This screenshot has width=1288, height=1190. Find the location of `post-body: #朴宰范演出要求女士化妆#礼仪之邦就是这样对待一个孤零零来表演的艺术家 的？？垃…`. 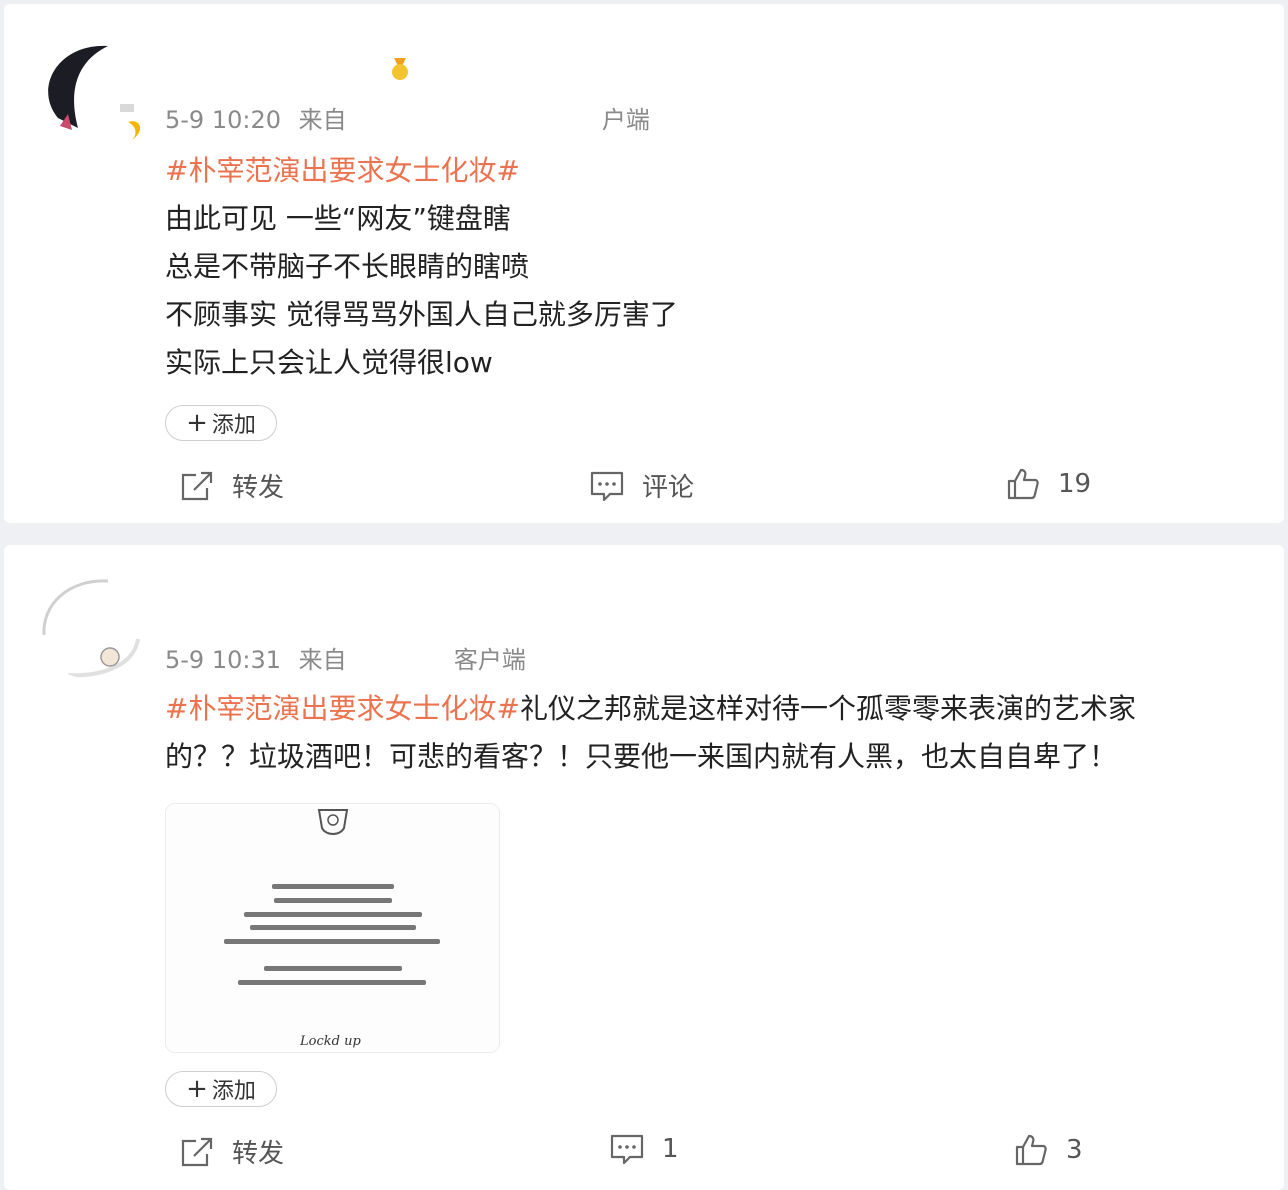

post-body: #朴宰范演出要求女士化妆#礼仪之邦就是这样对待一个孤零零来表演的艺术家 的？？垃… is located at coordinates (650, 733).